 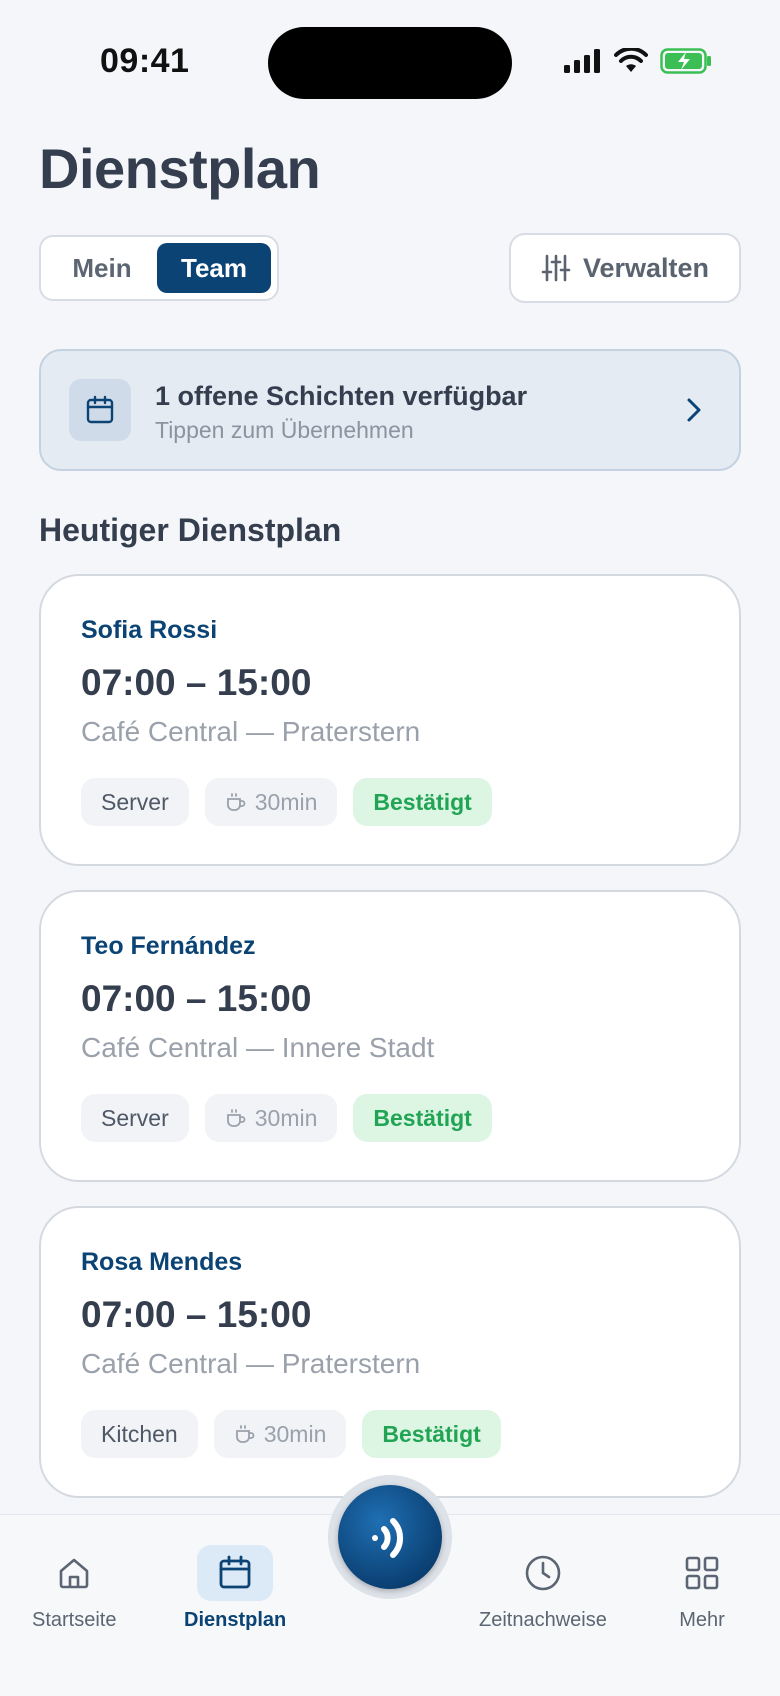 I want to click on banner-title: 1 offene Schichten verfügbar, so click(x=341, y=396).